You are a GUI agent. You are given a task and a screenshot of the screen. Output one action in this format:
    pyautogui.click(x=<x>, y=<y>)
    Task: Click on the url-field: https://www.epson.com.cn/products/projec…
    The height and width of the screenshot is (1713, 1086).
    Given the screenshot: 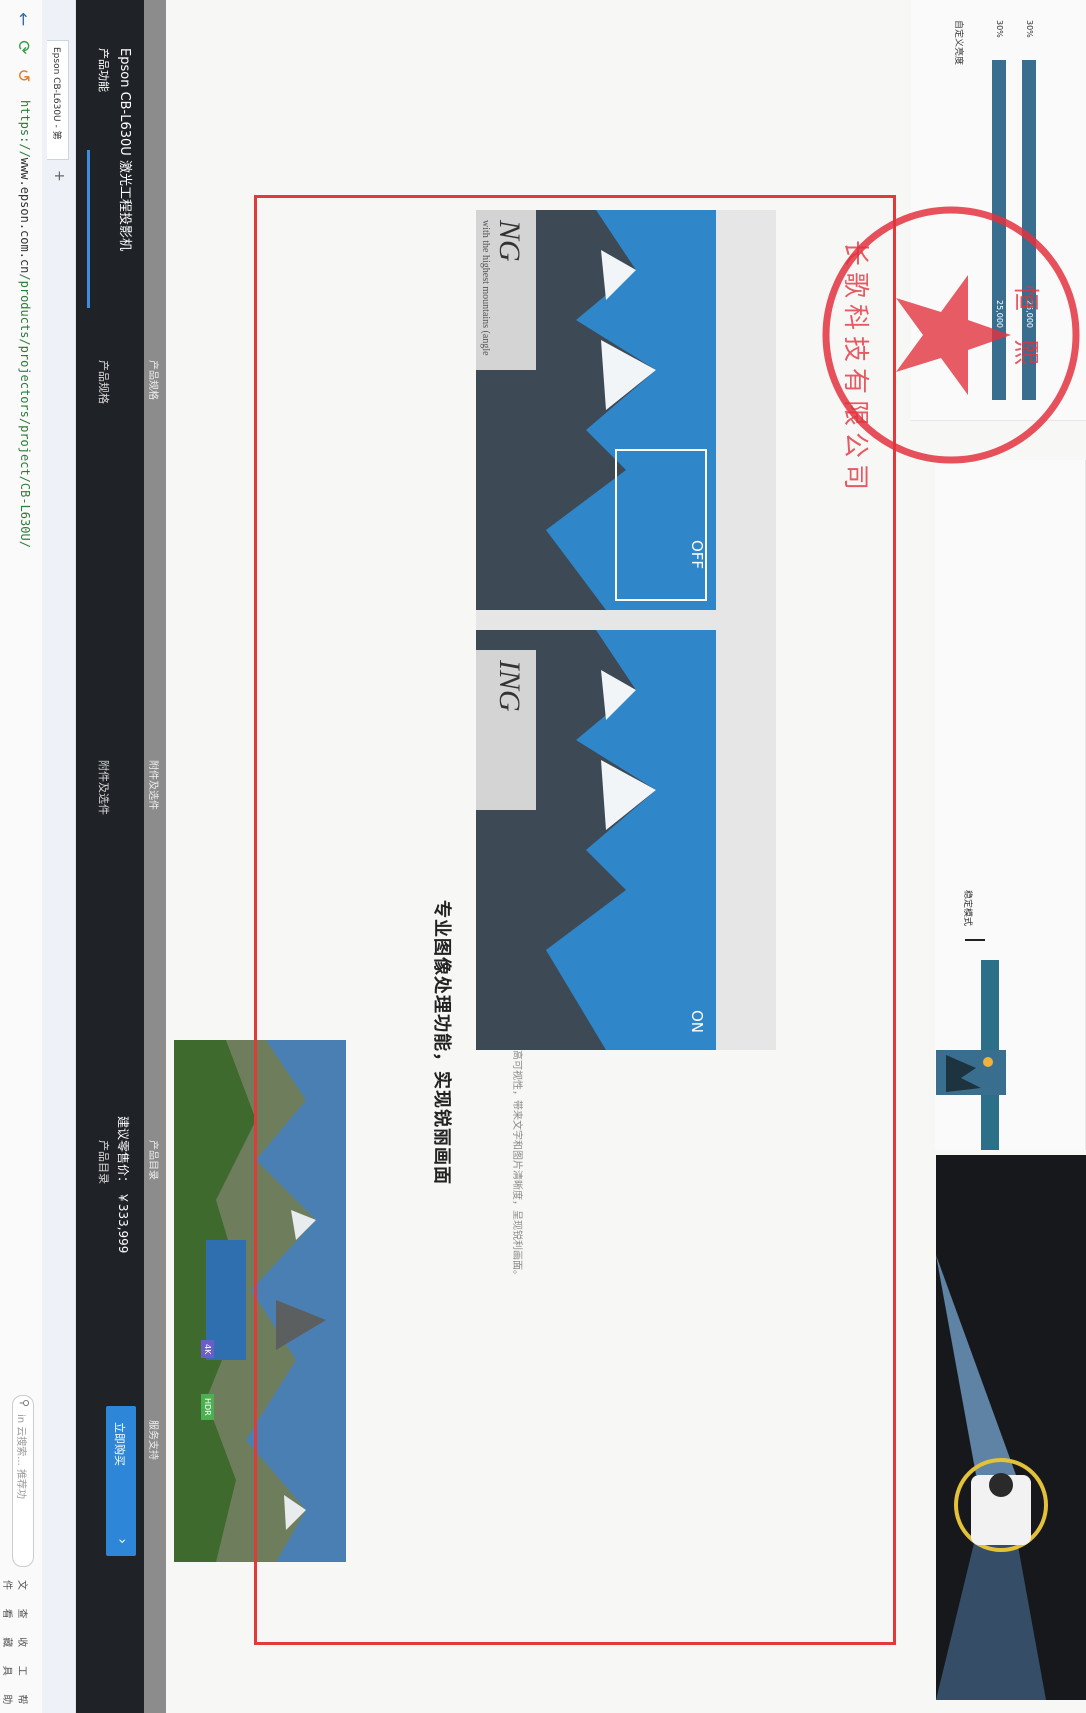 What is the action you would take?
    pyautogui.click(x=25, y=324)
    